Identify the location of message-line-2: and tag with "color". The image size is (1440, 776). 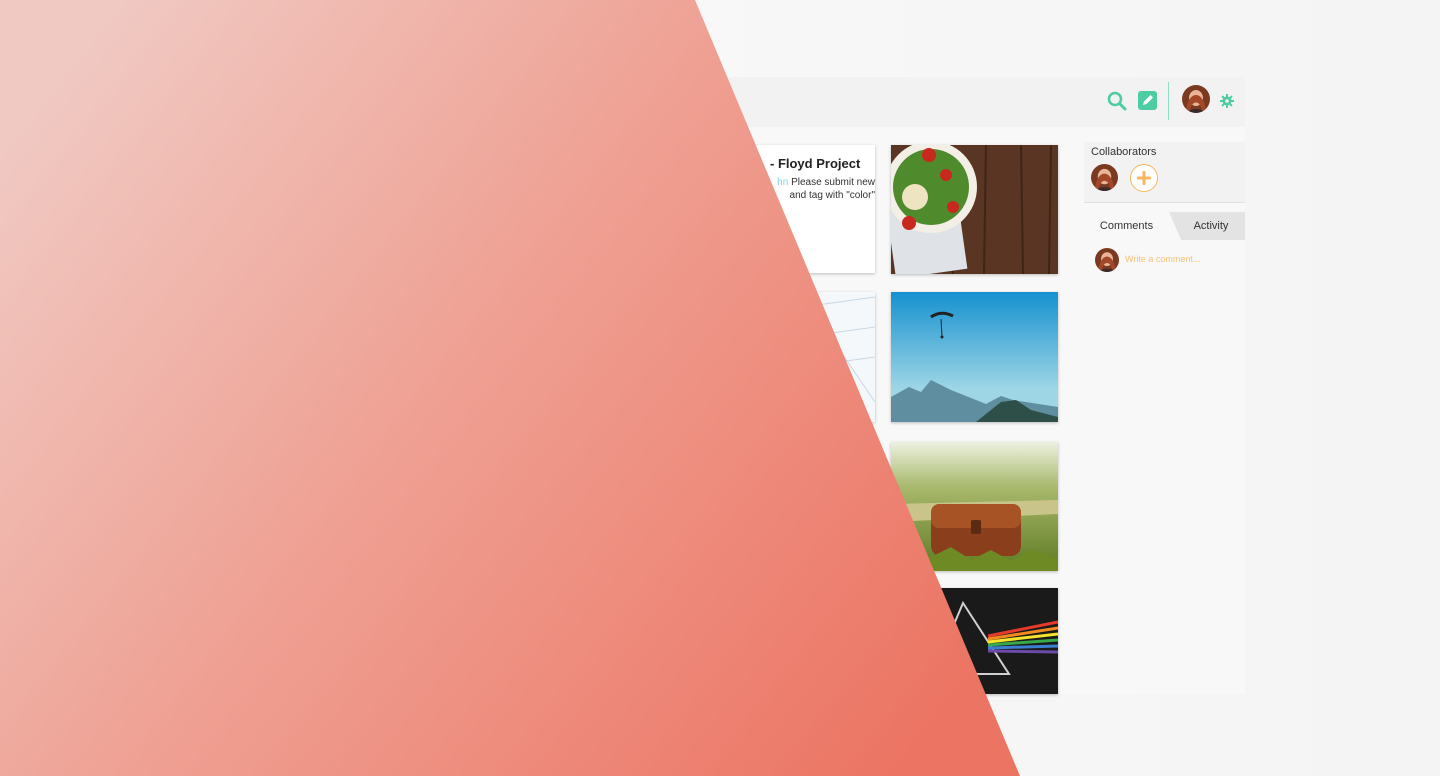
(832, 195).